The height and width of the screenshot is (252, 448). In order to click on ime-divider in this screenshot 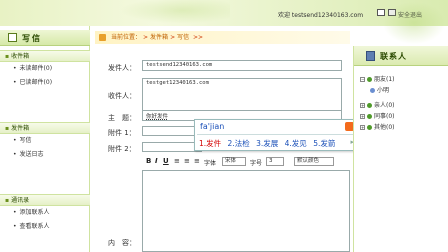, I will do `click(276, 134)`.